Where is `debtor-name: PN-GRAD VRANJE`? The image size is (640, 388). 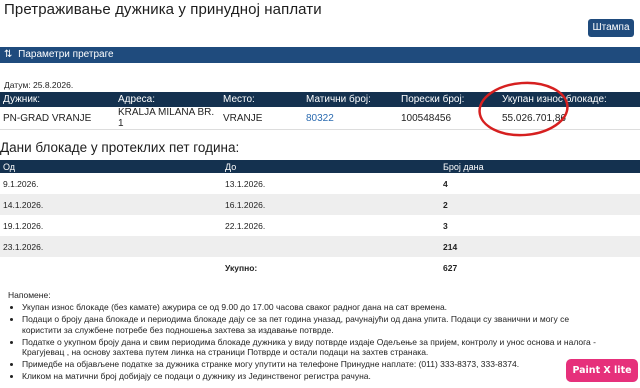 debtor-name: PN-GRAD VRANJE is located at coordinates (57, 118).